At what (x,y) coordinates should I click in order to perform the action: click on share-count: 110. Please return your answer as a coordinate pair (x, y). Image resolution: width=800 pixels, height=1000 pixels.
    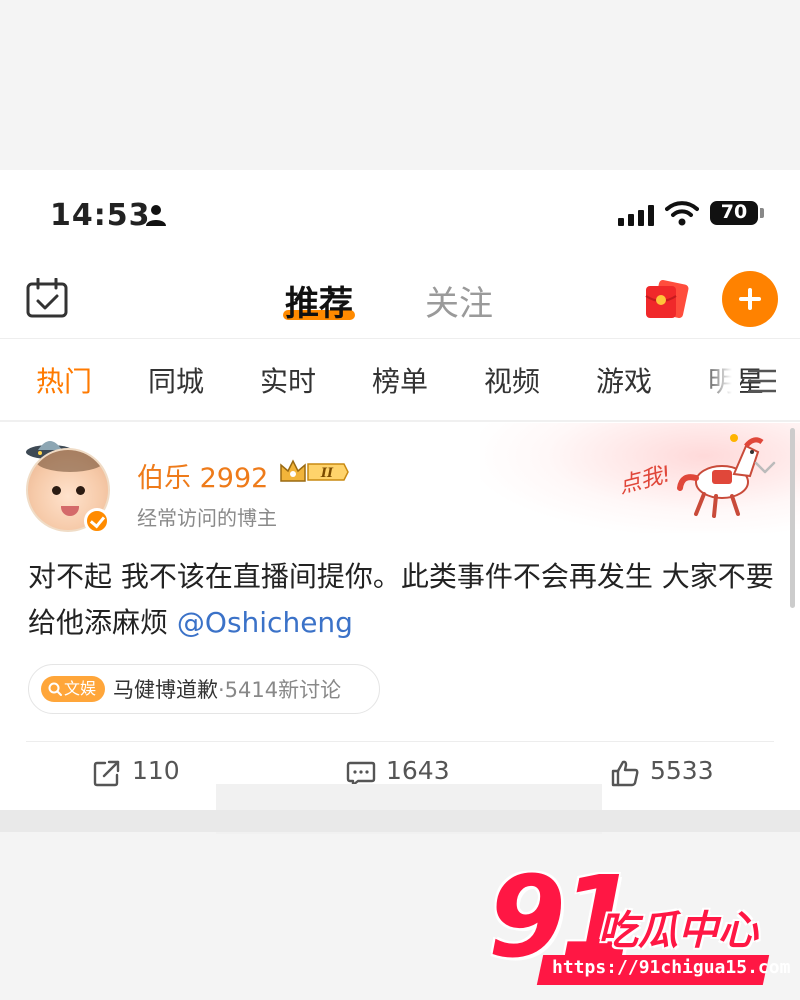
    Looking at the image, I should click on (156, 770).